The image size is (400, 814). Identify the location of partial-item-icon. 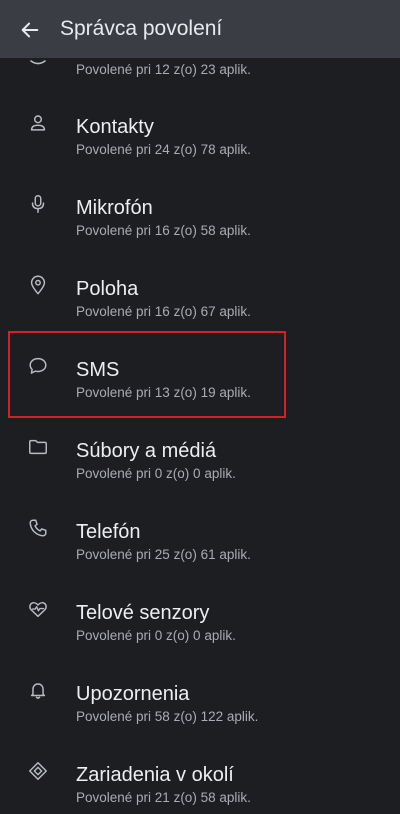
(38, 63).